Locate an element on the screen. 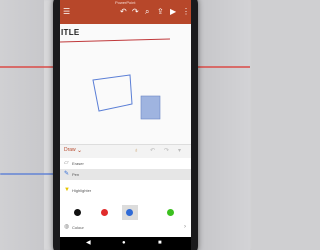 This screenshot has width=320, height=250. list-item-label: Pen is located at coordinates (76, 174).